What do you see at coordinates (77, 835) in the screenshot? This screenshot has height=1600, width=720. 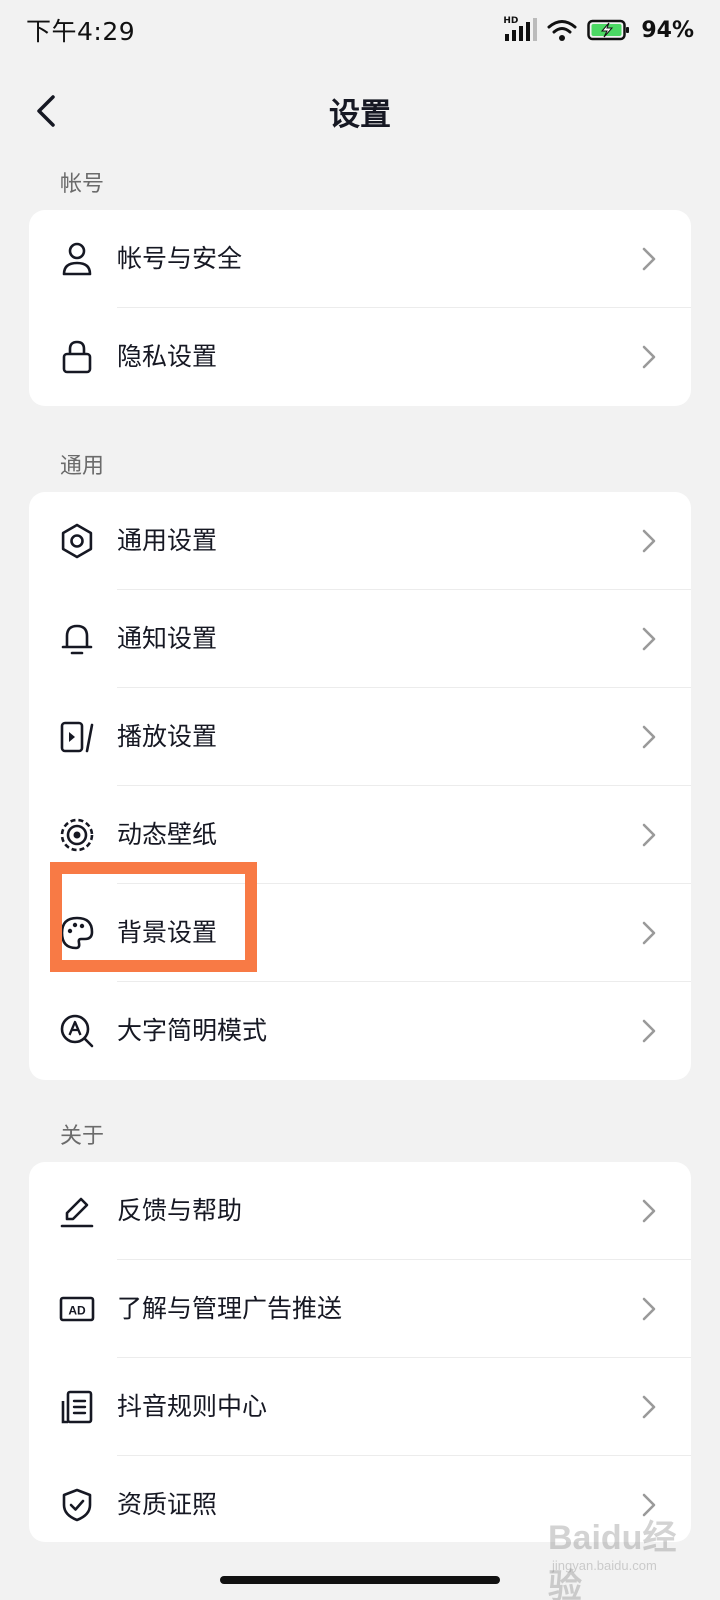 I see `wallpaper-icon` at bounding box center [77, 835].